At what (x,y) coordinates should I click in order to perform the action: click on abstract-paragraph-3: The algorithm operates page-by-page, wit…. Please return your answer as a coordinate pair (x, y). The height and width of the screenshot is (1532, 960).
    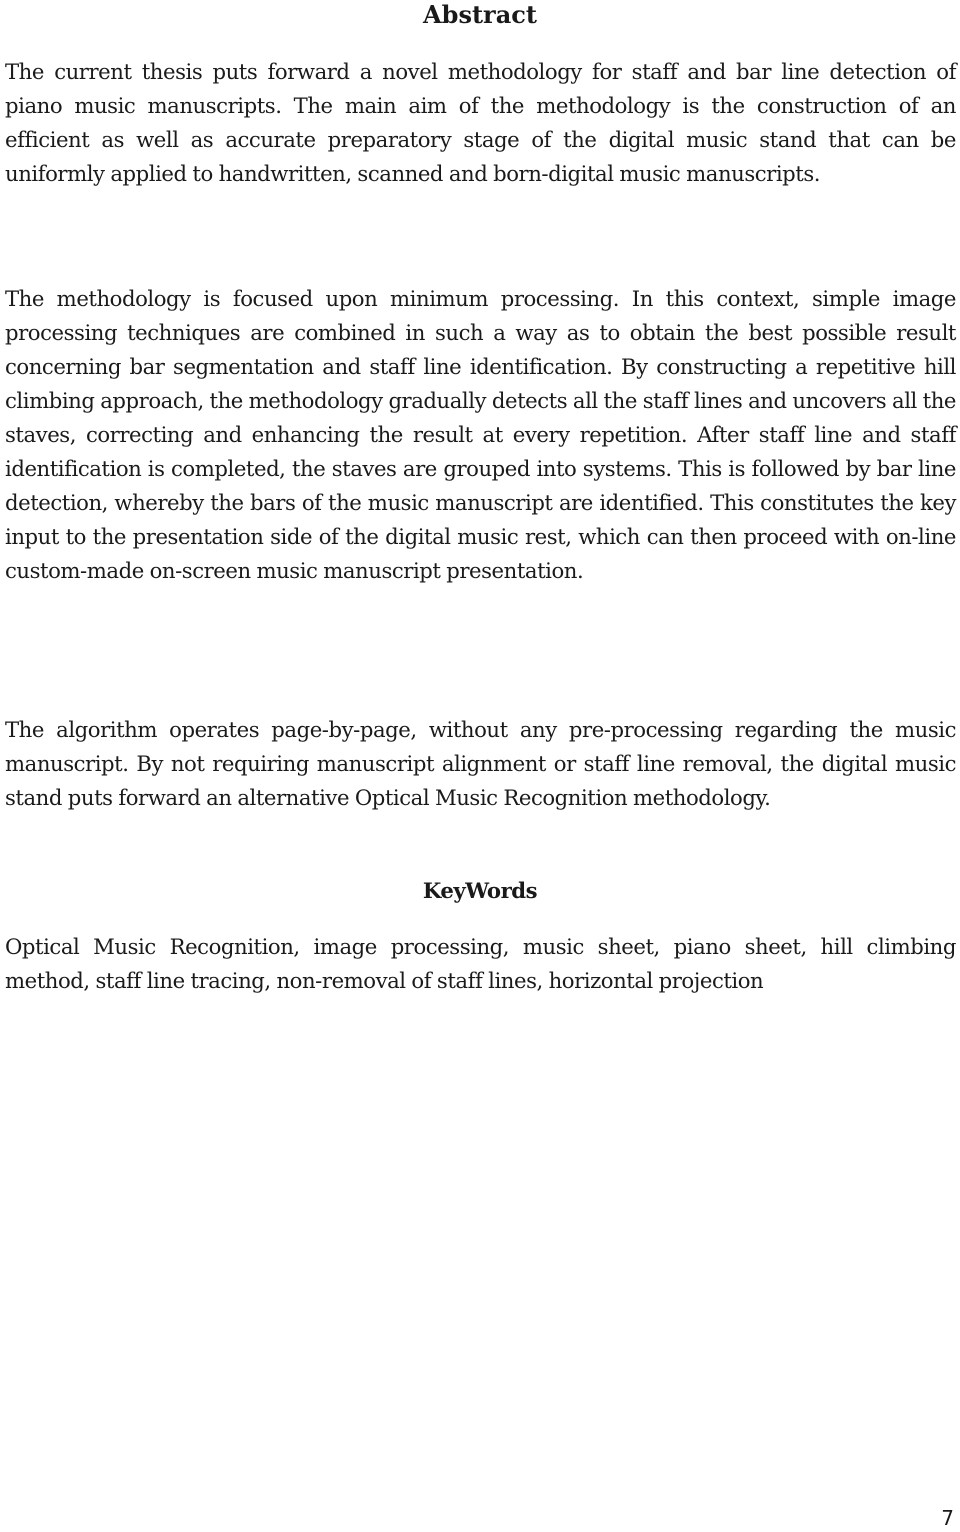
    Looking at the image, I should click on (480, 763).